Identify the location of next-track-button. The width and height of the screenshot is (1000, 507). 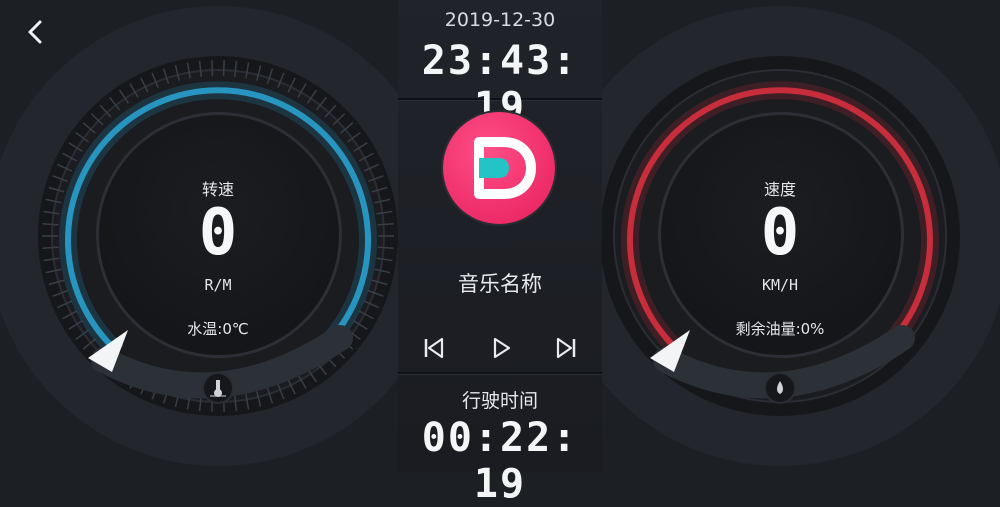
(567, 348).